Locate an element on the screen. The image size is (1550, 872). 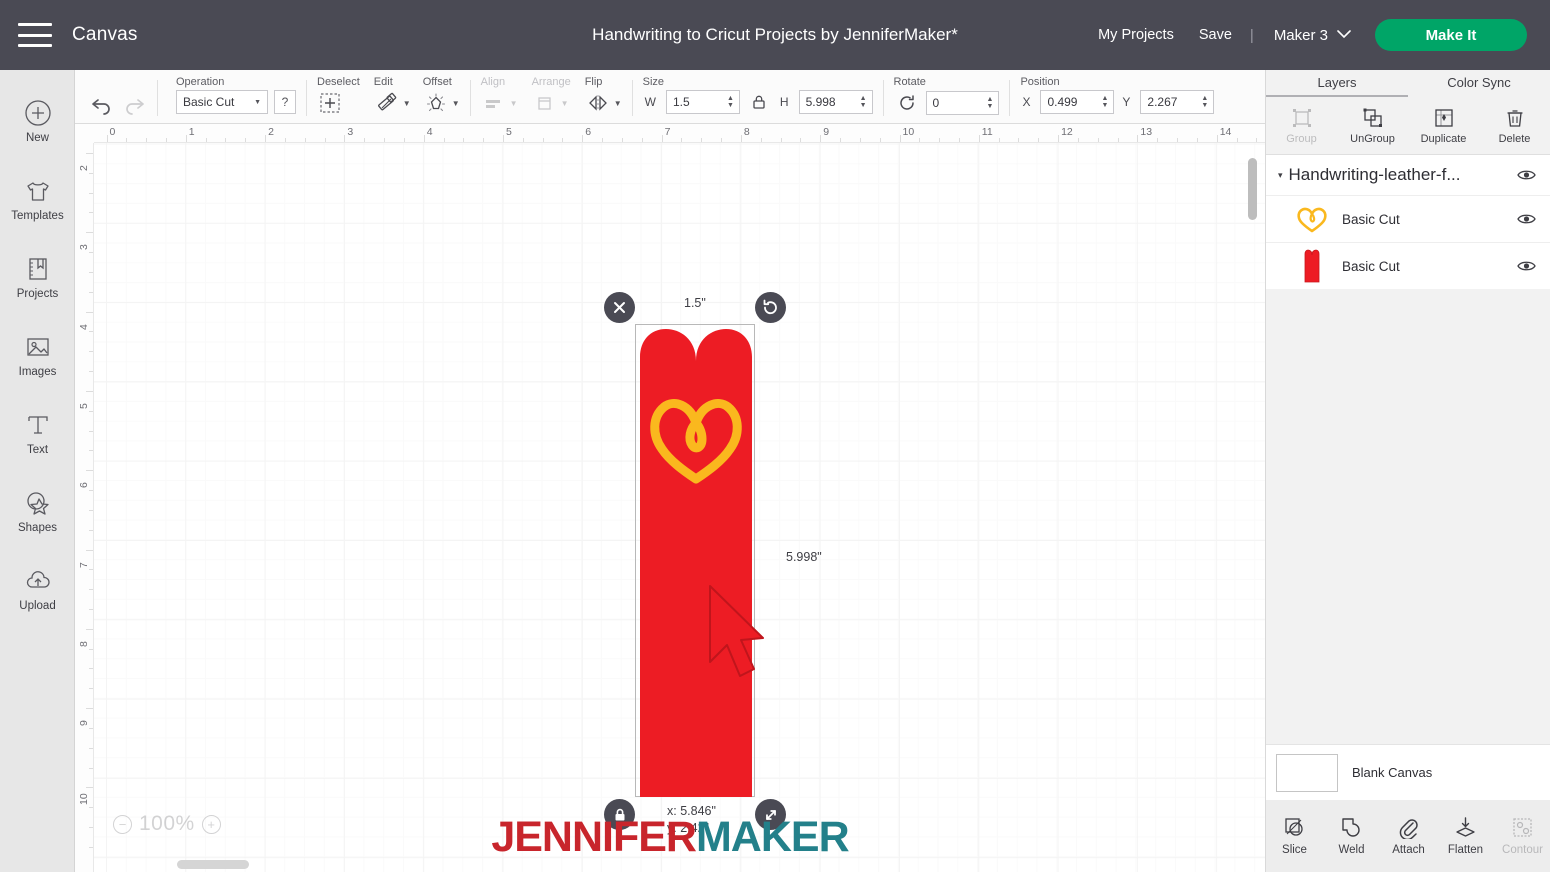
y-field: ▲▼ is located at coordinates (1177, 102).